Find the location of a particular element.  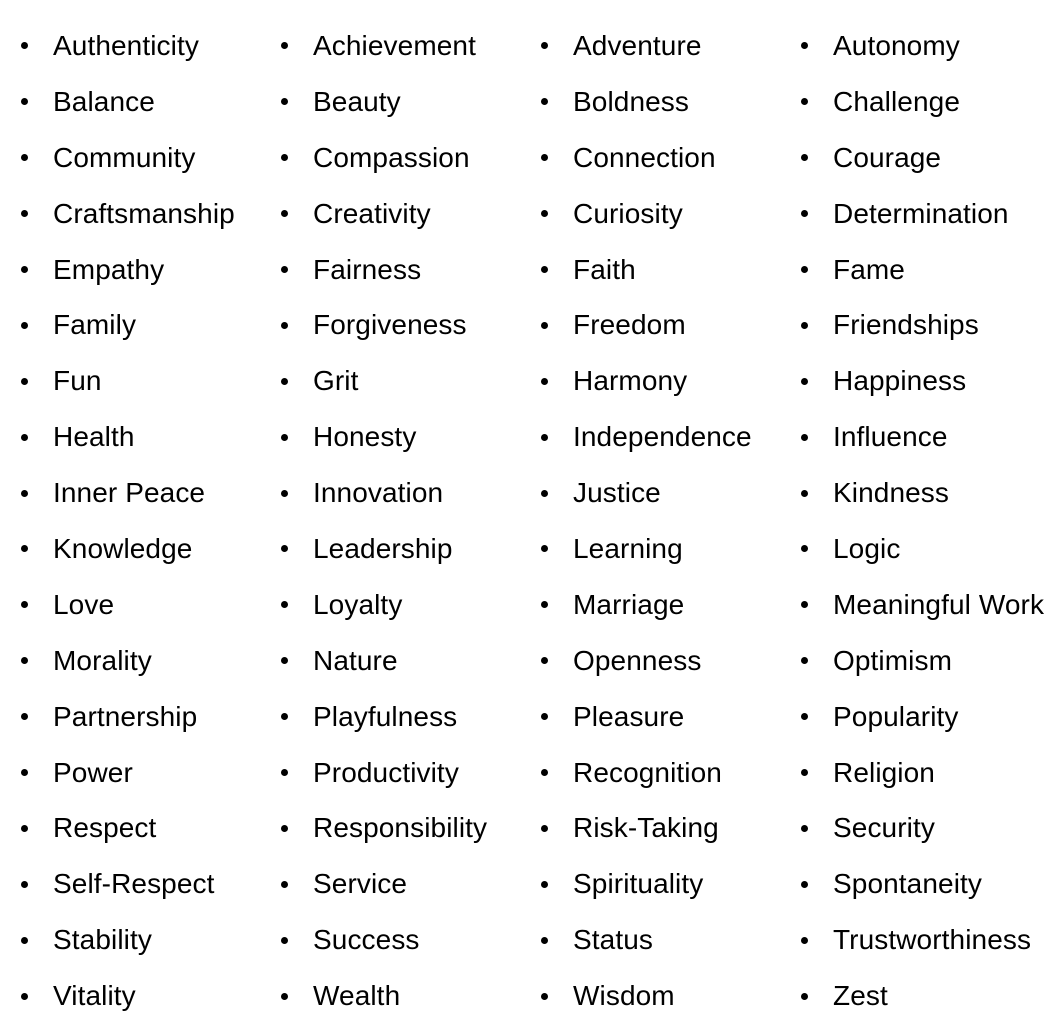

list-item: Morality is located at coordinates (144, 661).